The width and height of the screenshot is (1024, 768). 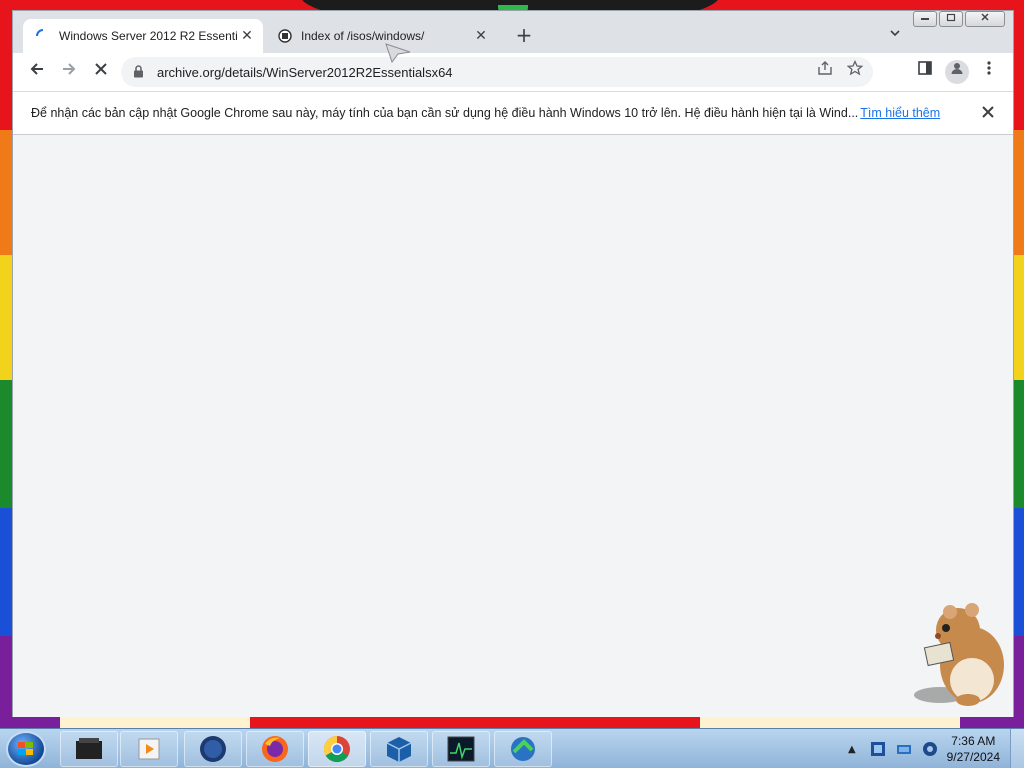 I want to click on clock-date: 9/27/2024, so click(x=973, y=757).